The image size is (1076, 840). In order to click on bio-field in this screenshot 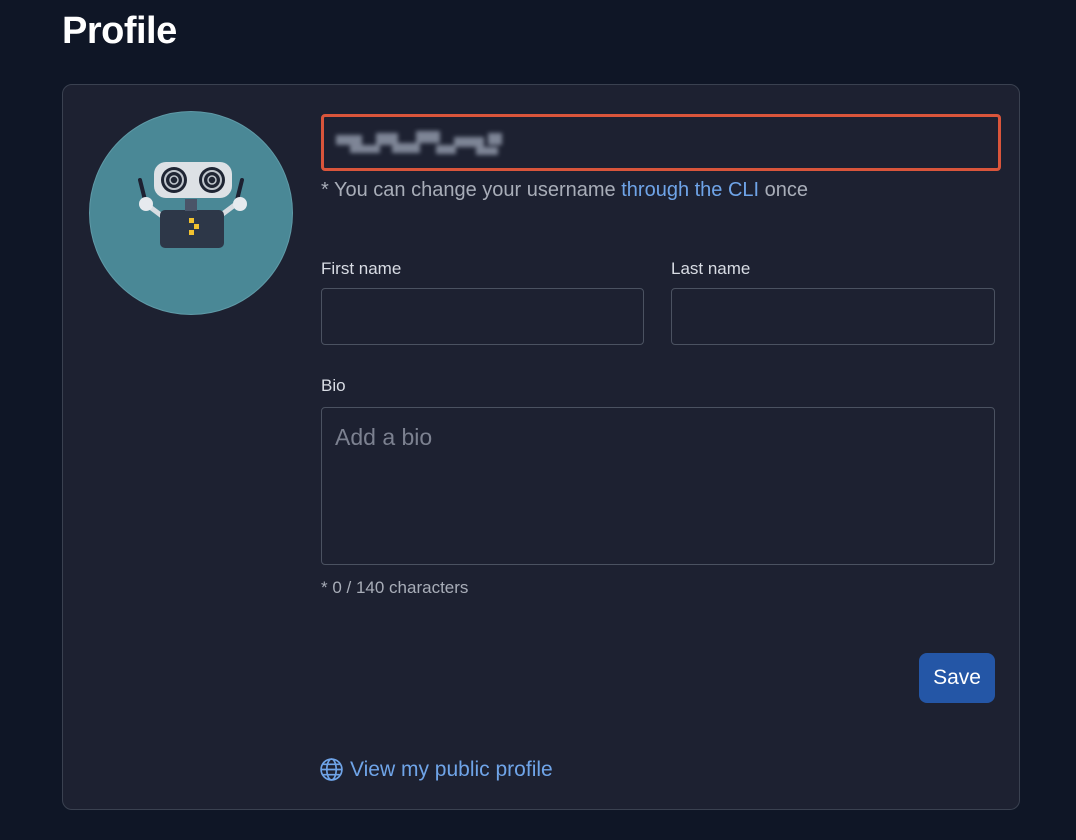, I will do `click(658, 486)`.